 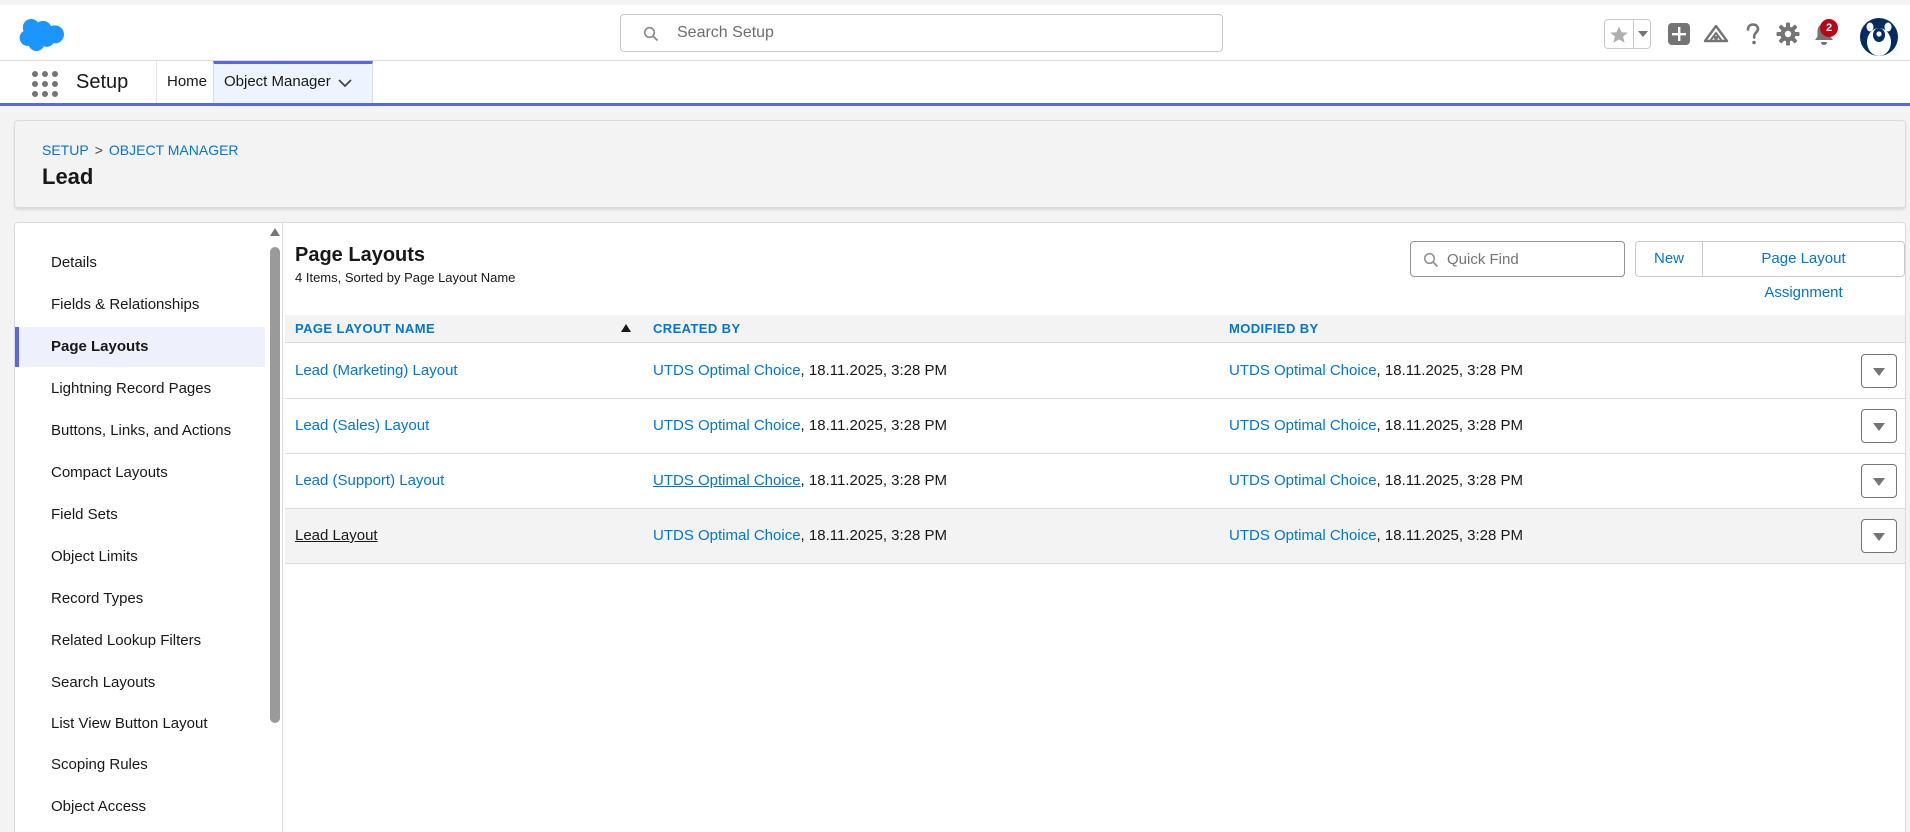 I want to click on tab-object-manager: Object Manager, so click(x=293, y=82).